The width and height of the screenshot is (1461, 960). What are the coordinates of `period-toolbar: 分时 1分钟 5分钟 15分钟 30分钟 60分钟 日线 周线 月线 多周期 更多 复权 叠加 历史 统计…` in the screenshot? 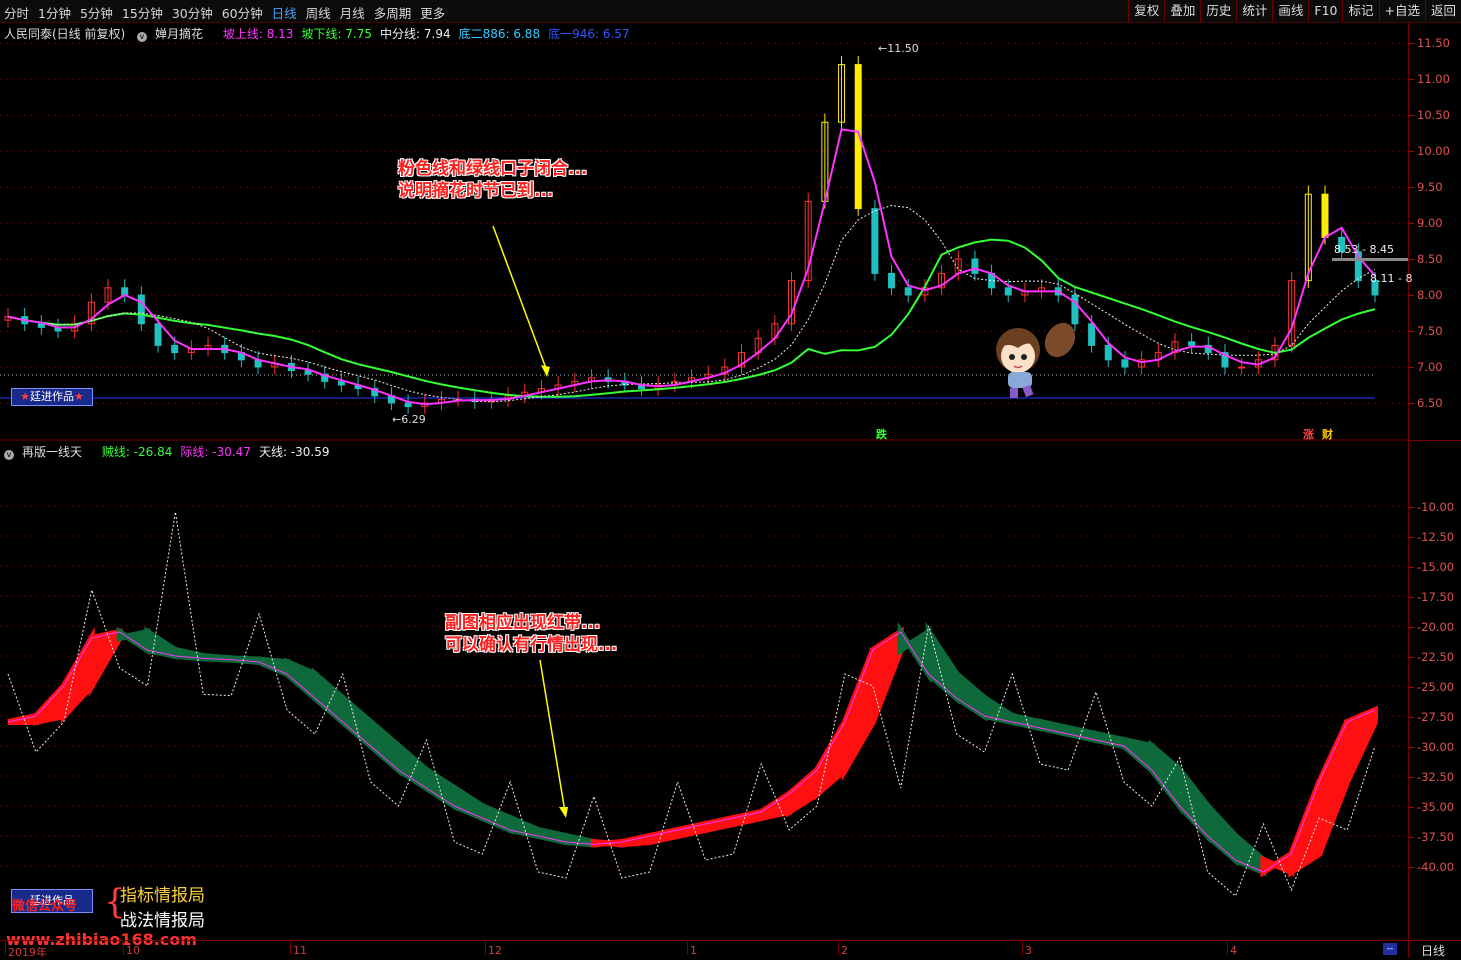 It's located at (730, 11).